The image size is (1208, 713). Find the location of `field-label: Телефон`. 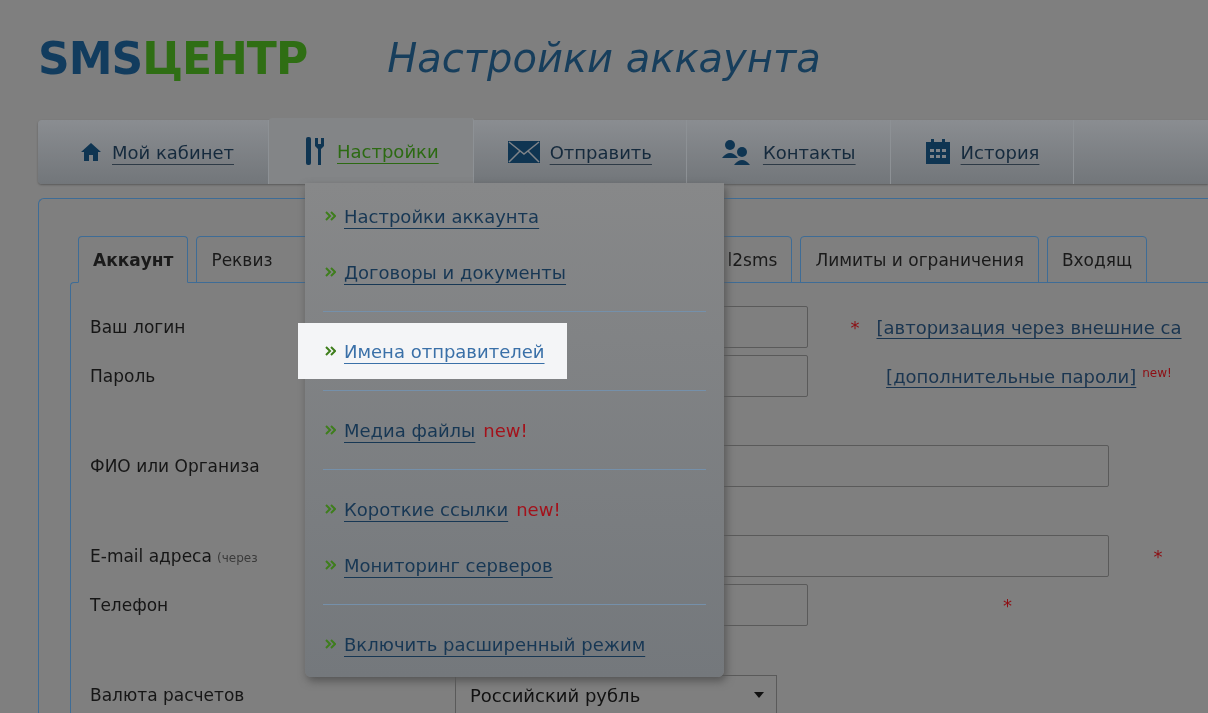

field-label: Телефон is located at coordinates (129, 605).